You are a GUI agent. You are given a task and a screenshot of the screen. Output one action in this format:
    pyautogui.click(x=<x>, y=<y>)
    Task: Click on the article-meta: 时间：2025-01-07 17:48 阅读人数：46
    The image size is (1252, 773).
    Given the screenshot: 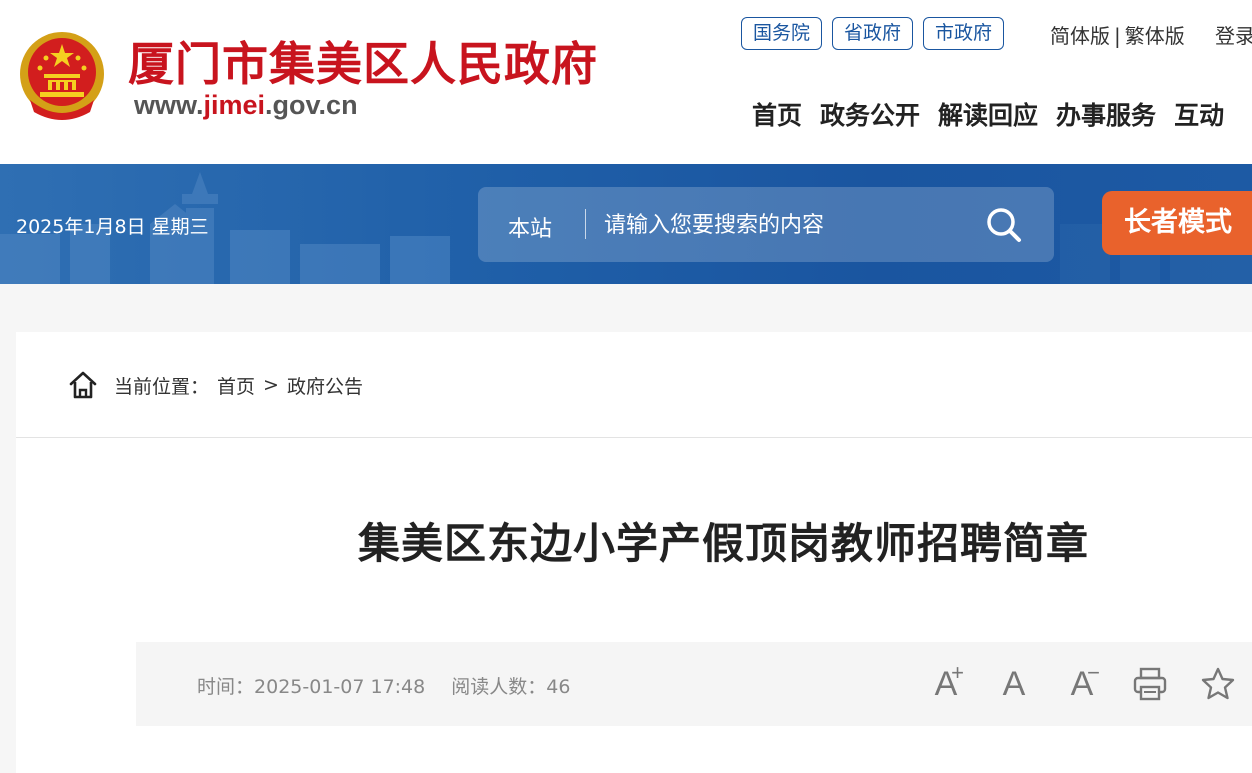 What is the action you would take?
    pyautogui.click(x=383, y=685)
    